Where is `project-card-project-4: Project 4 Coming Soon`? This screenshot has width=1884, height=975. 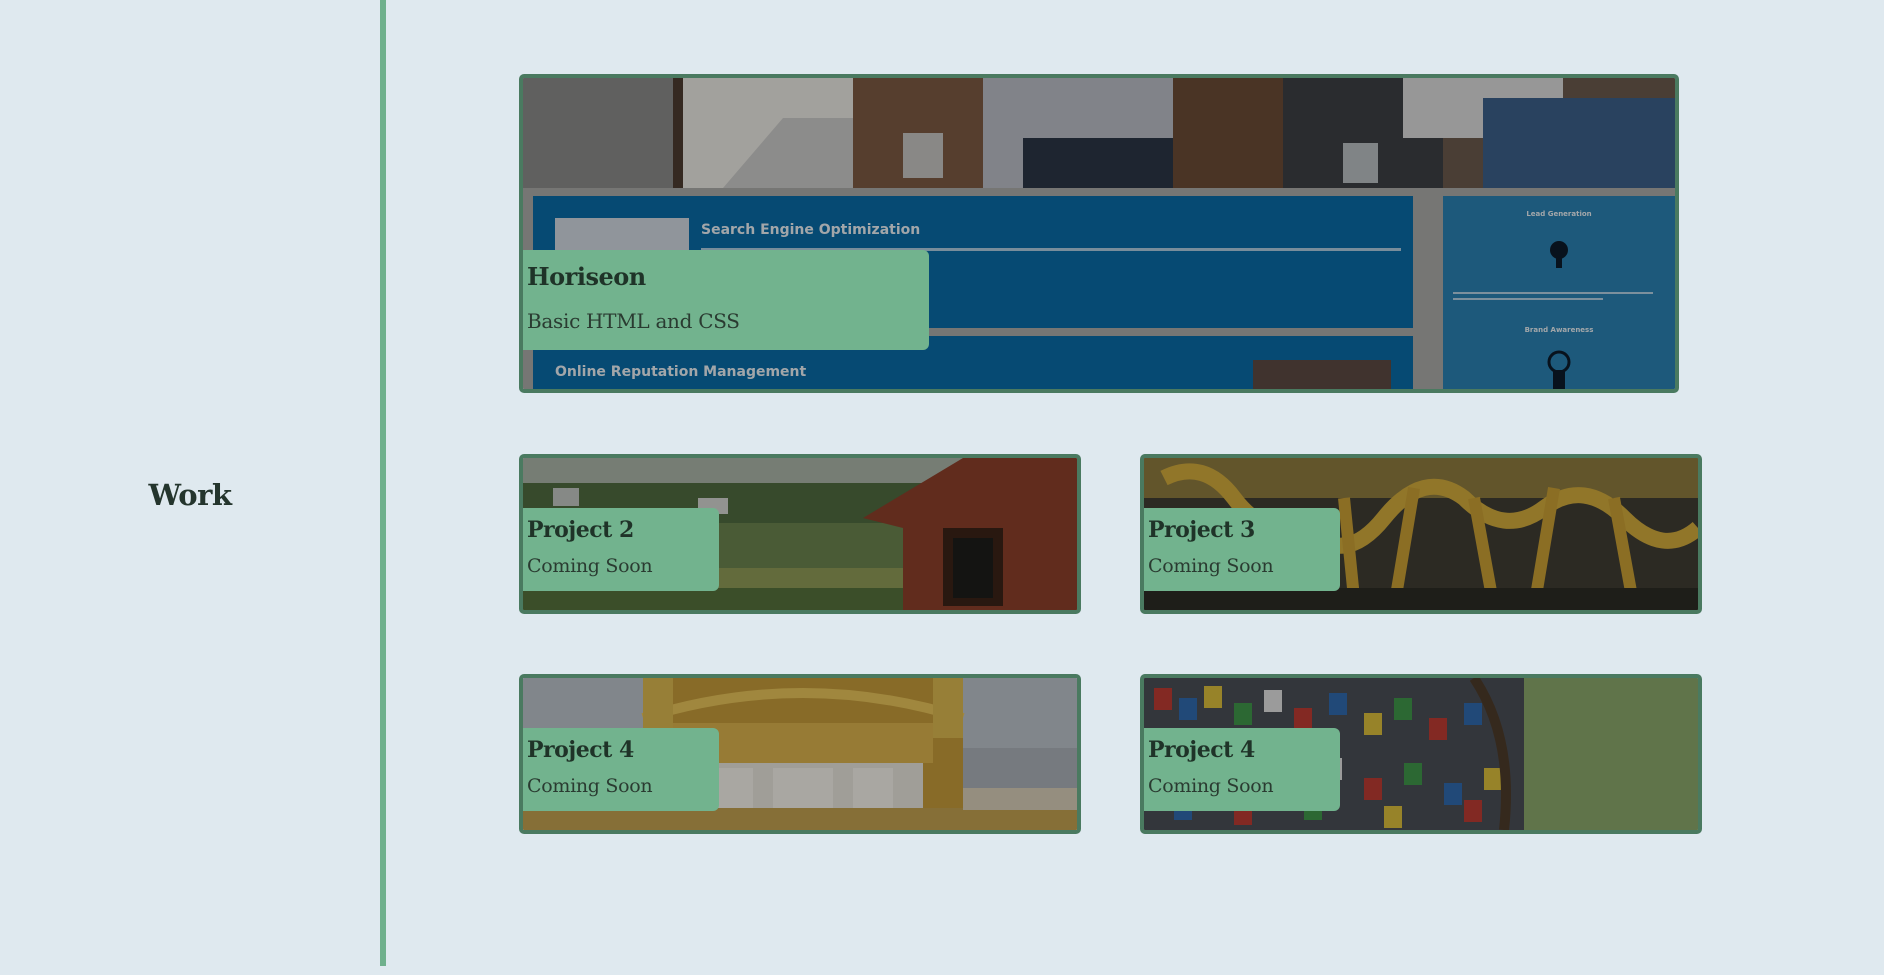 project-card-project-4: Project 4 Coming Soon is located at coordinates (800, 754).